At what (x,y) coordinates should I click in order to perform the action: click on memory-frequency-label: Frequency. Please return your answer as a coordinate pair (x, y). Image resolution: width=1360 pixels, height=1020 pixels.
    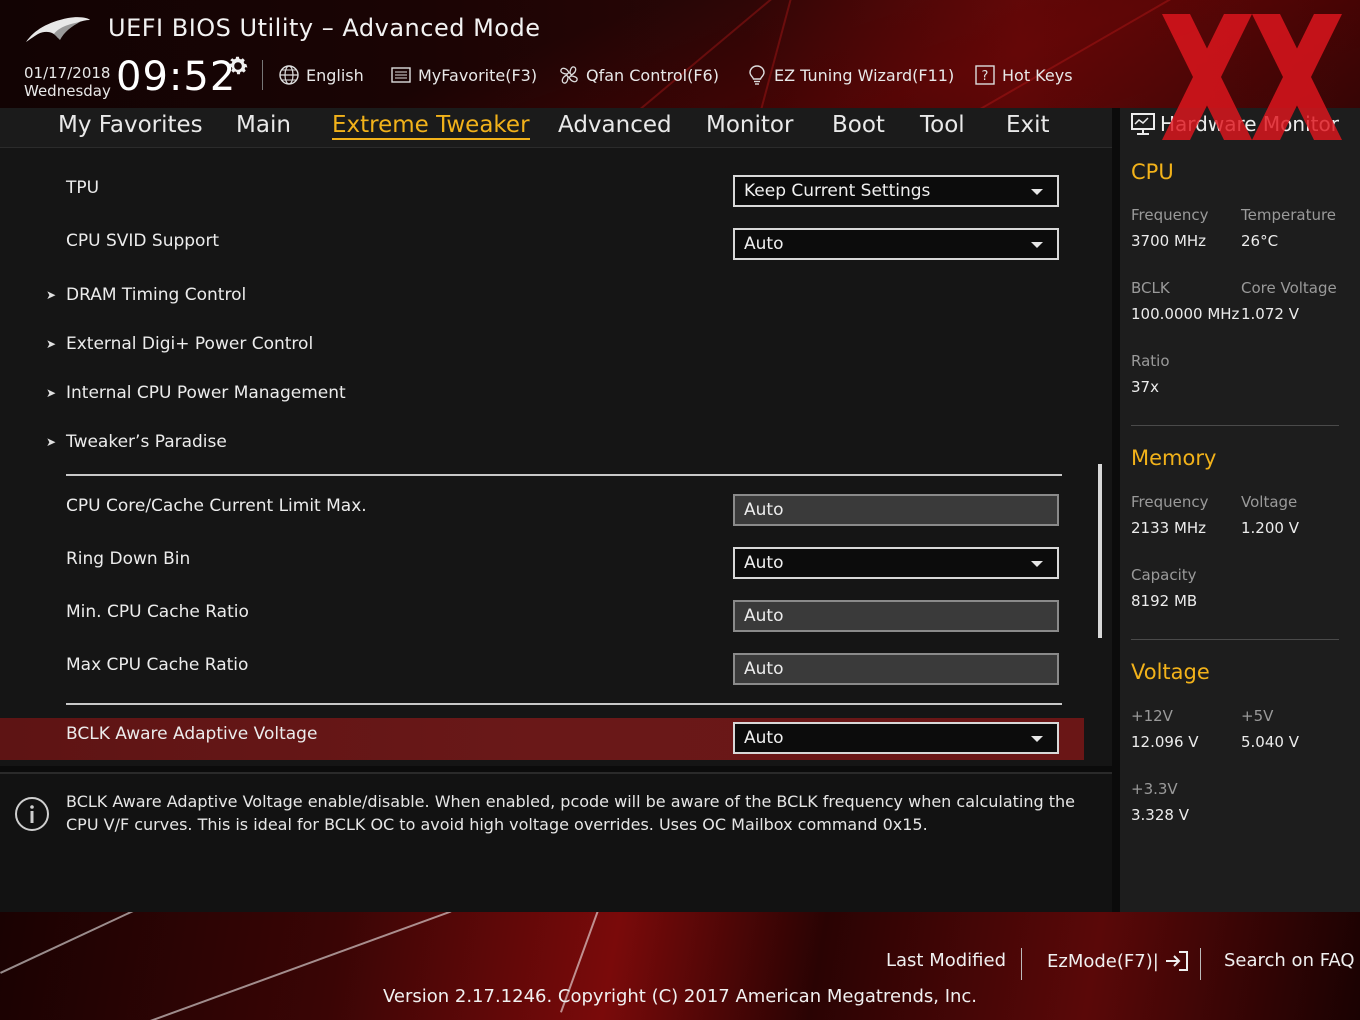
    Looking at the image, I should click on (1170, 502).